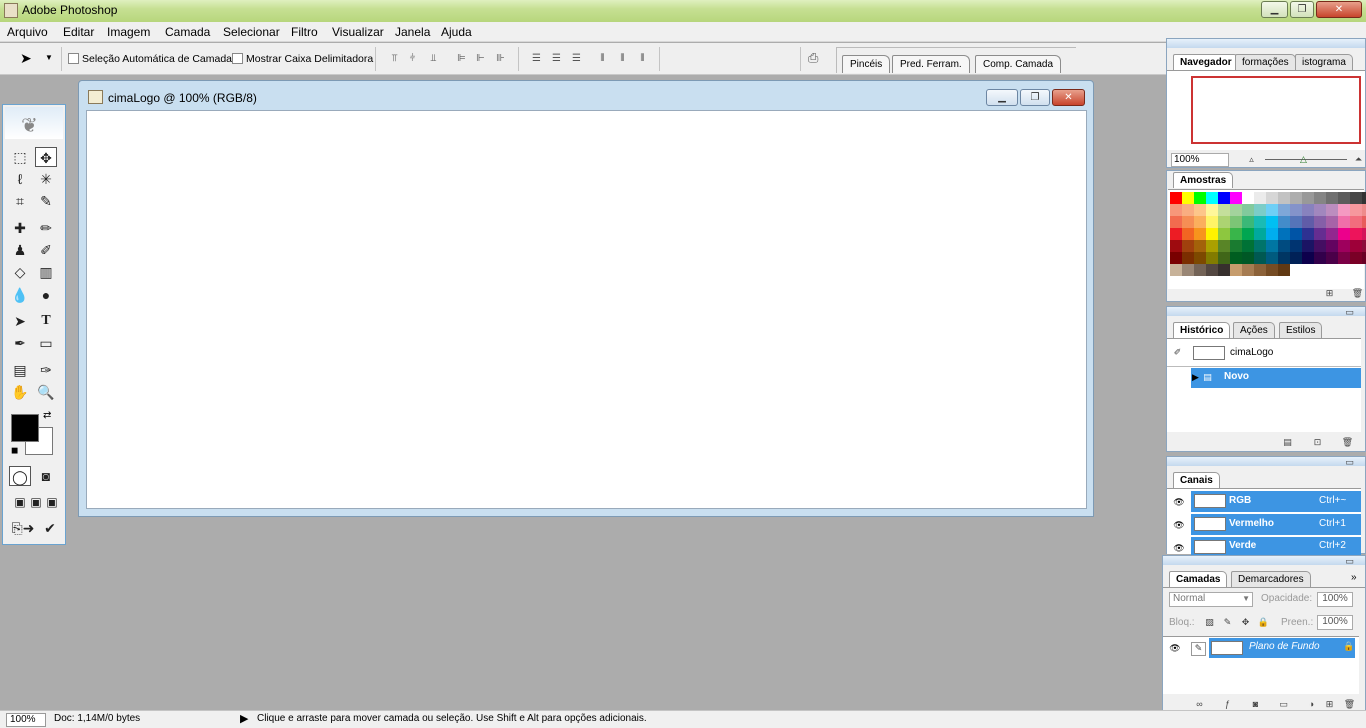  Describe the element at coordinates (1302, 9) in the screenshot. I see `maximize-icon: ❐` at that location.